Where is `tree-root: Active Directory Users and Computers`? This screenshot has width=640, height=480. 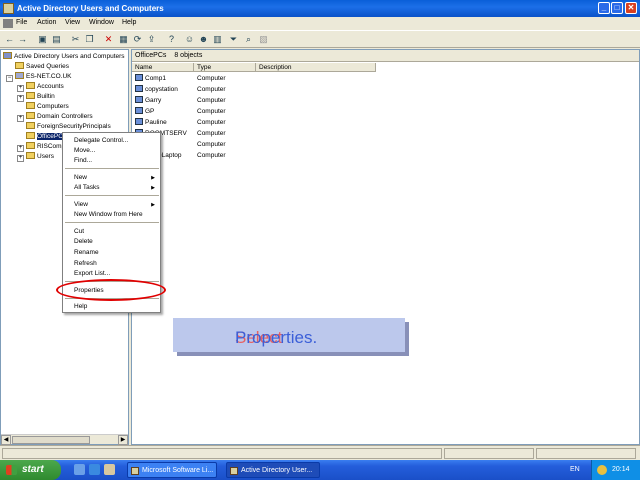
tree-root: Active Directory Users and Computers is located at coordinates (64, 56).